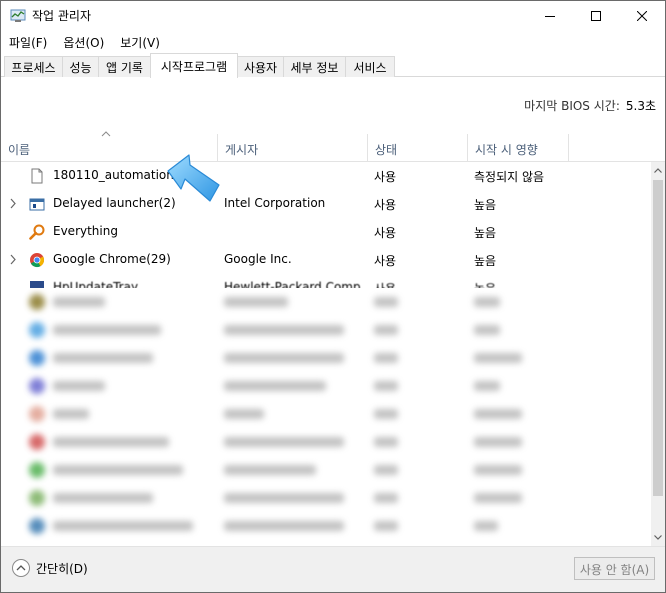 This screenshot has width=666, height=593. What do you see at coordinates (370, 66) in the screenshot?
I see `tab-services: 서비스` at bounding box center [370, 66].